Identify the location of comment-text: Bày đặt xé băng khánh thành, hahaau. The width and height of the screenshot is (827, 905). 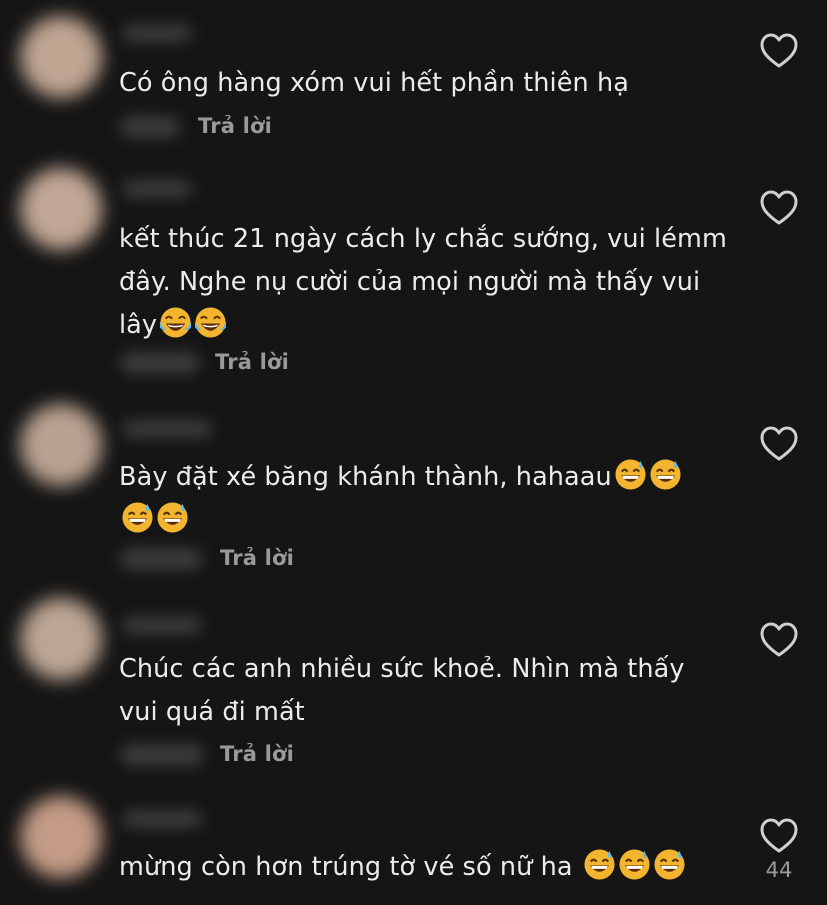
(414, 499).